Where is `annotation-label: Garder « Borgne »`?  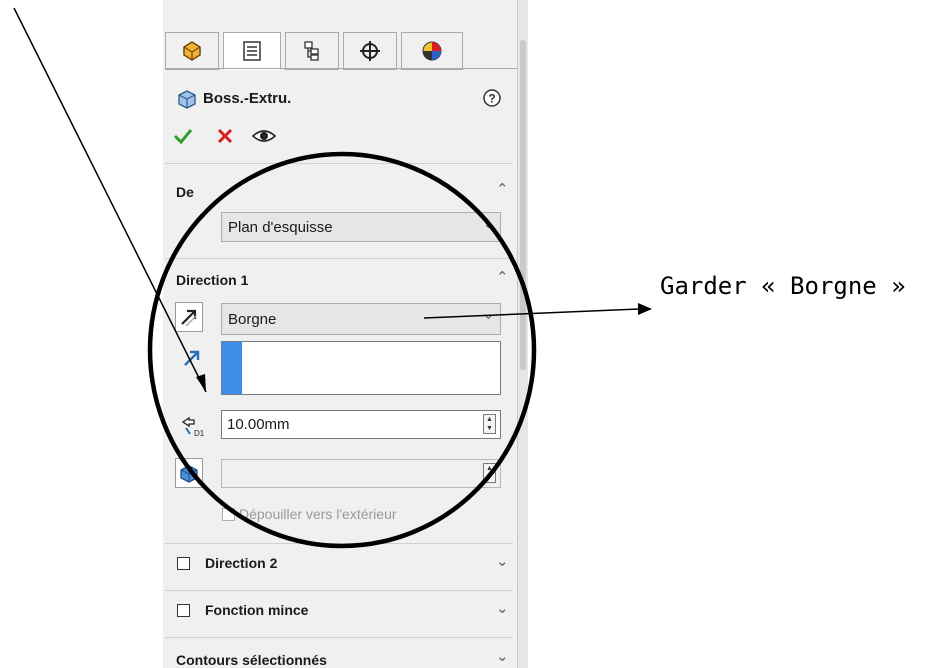 annotation-label: Garder « Borgne » is located at coordinates (783, 286).